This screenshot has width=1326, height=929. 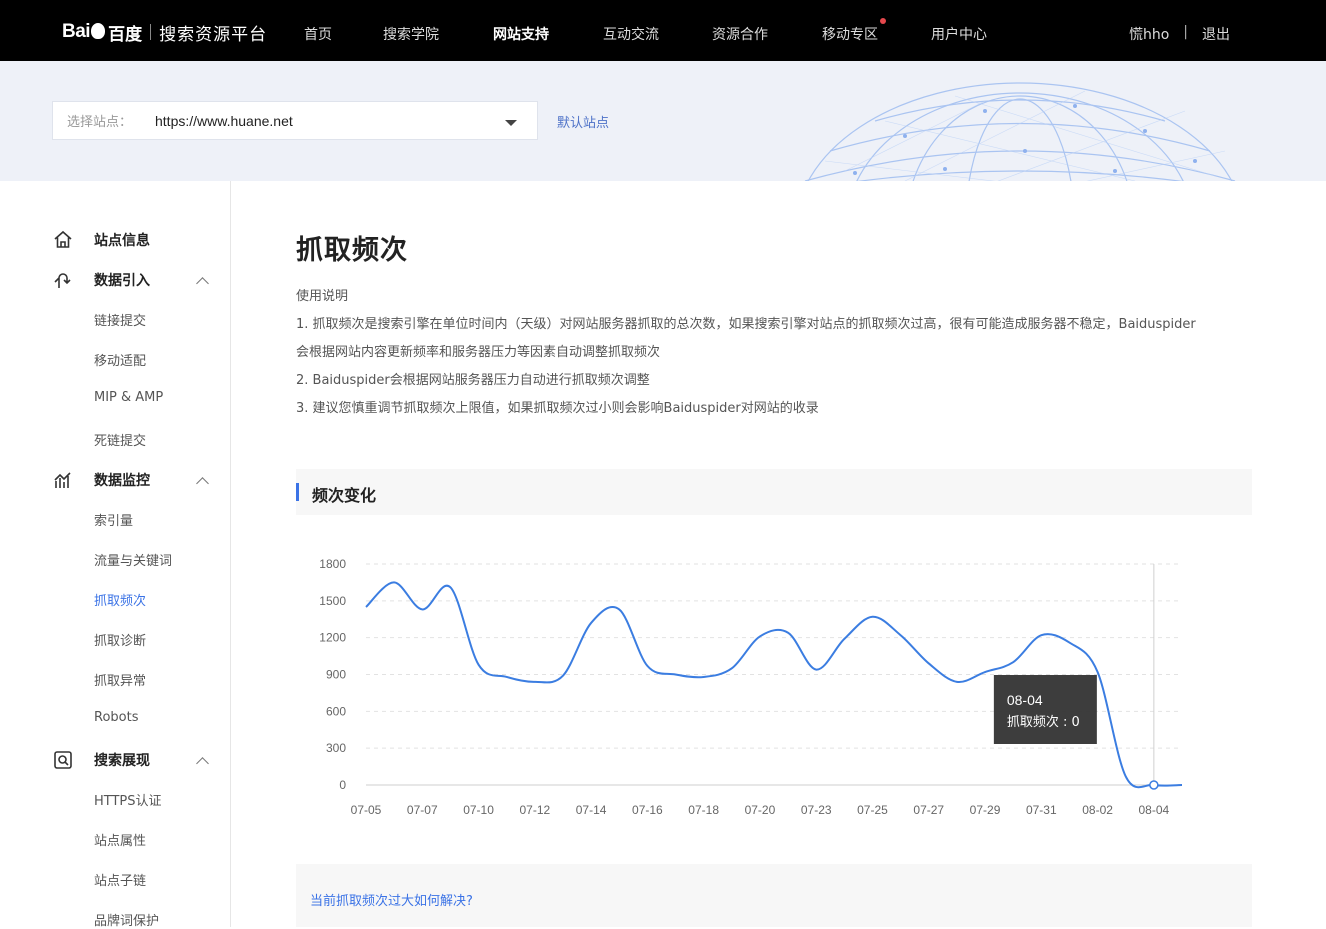 What do you see at coordinates (120, 639) in the screenshot?
I see `sidebar-item-crawl-diagnosis: 抓取诊断` at bounding box center [120, 639].